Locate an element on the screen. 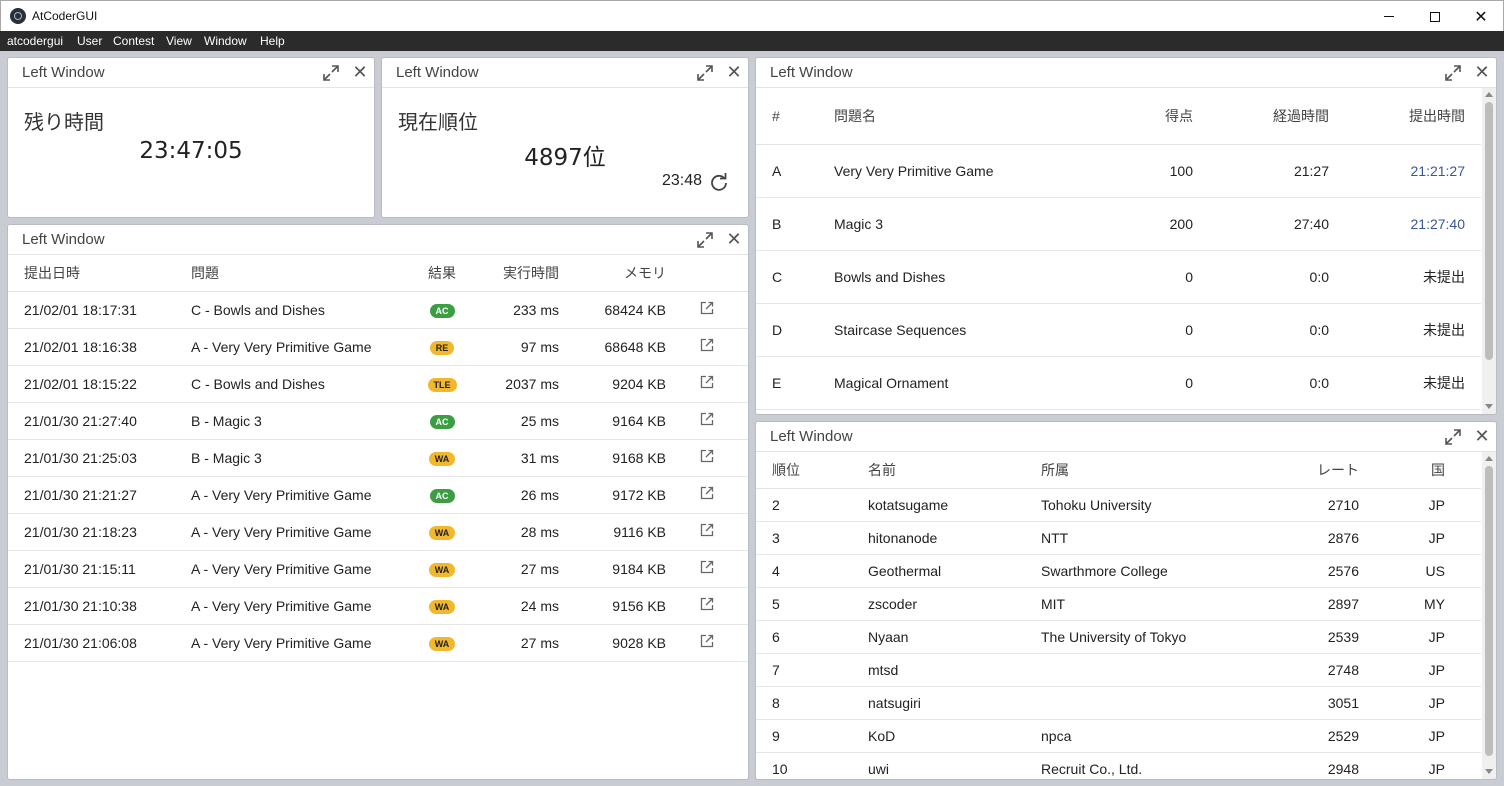 Image resolution: width=1504 pixels, height=786 pixels. standing-affiliation: npca is located at coordinates (1159, 736).